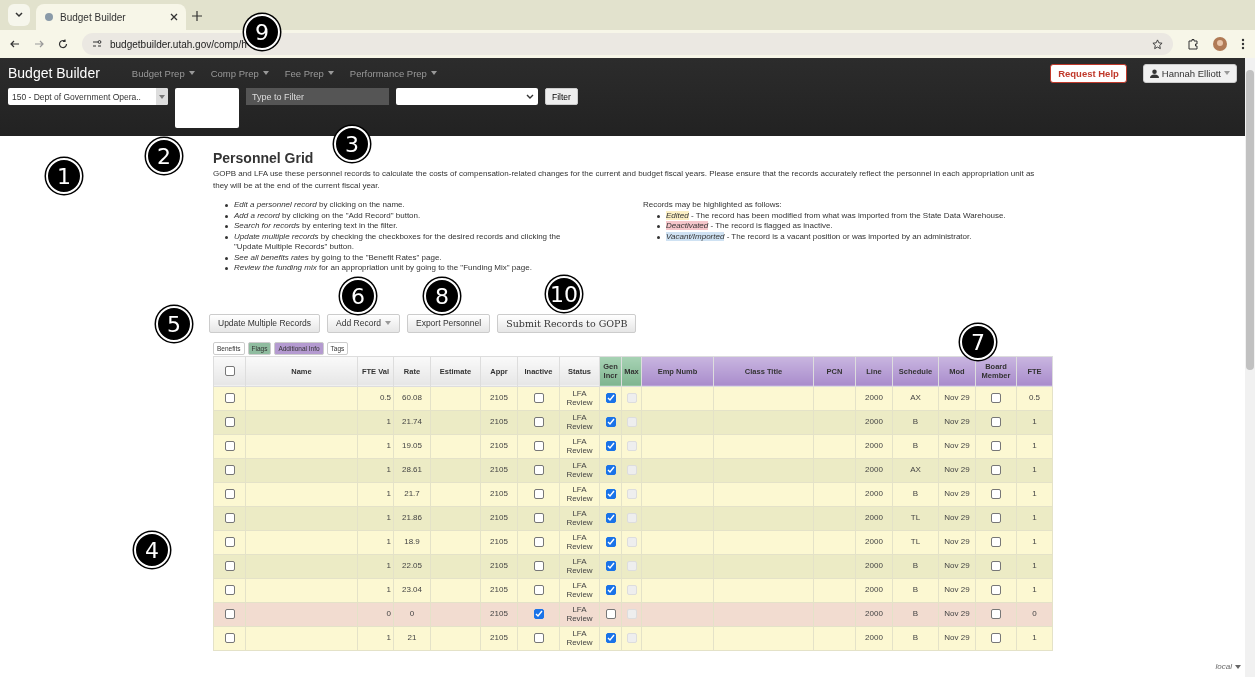 The height and width of the screenshot is (677, 1255). Describe the element at coordinates (309, 73) in the screenshot. I see `nav-menu: Fee Prep` at that location.